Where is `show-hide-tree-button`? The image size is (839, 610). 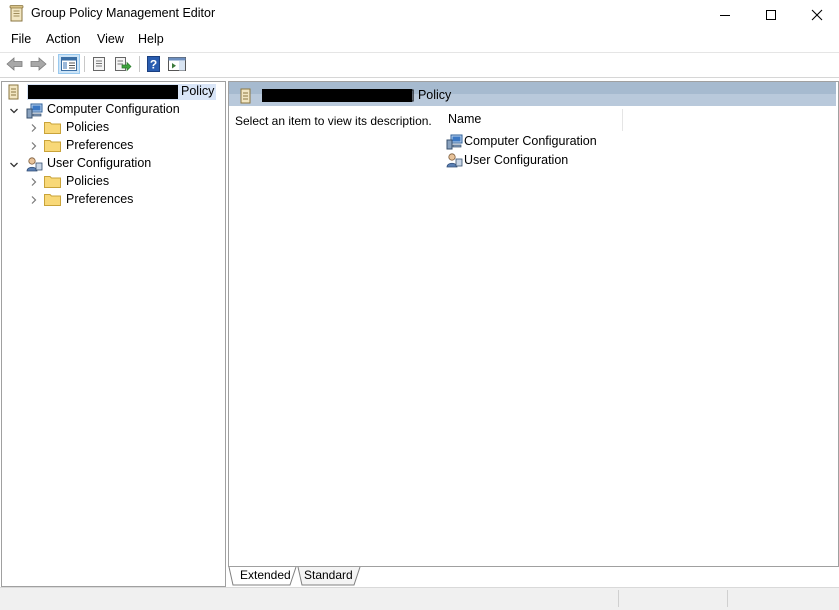
show-hide-tree-button is located at coordinates (69, 64).